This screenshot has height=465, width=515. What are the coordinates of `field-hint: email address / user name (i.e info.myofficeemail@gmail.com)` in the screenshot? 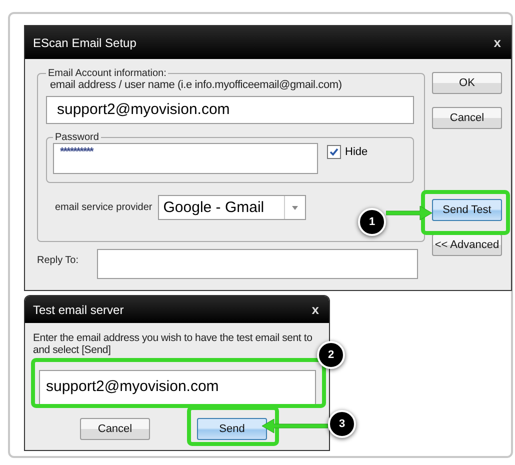 It's located at (196, 85).